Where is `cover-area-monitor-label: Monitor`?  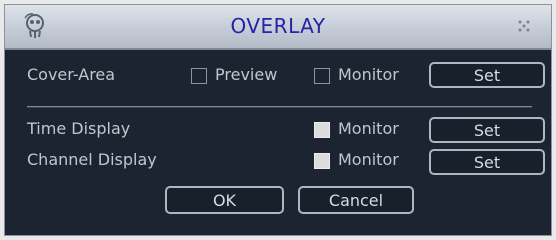
cover-area-monitor-label: Monitor is located at coordinates (368, 74).